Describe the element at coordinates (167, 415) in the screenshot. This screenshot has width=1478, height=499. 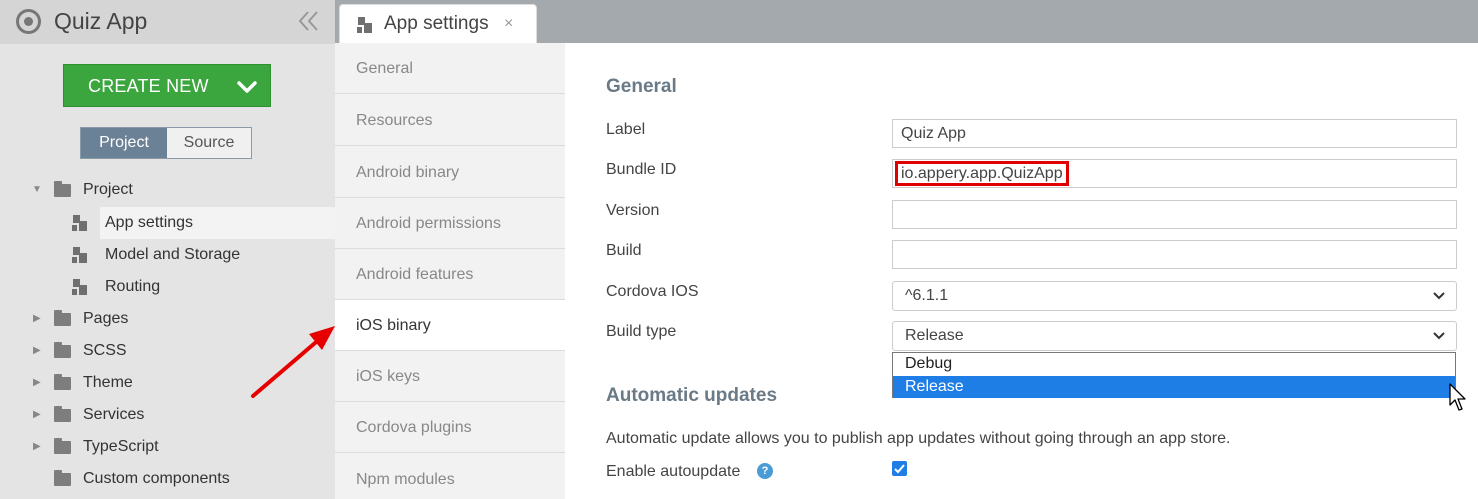
I see `tree-item-services: ▶ Services` at that location.